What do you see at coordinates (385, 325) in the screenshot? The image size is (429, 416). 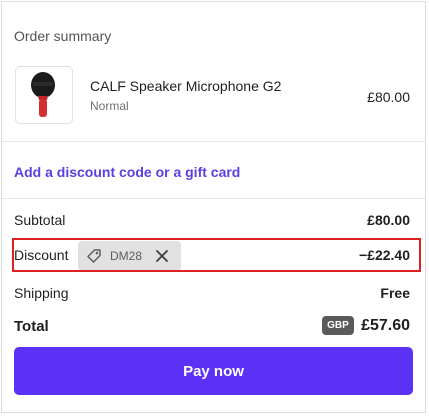 I see `total-value: £57.60` at bounding box center [385, 325].